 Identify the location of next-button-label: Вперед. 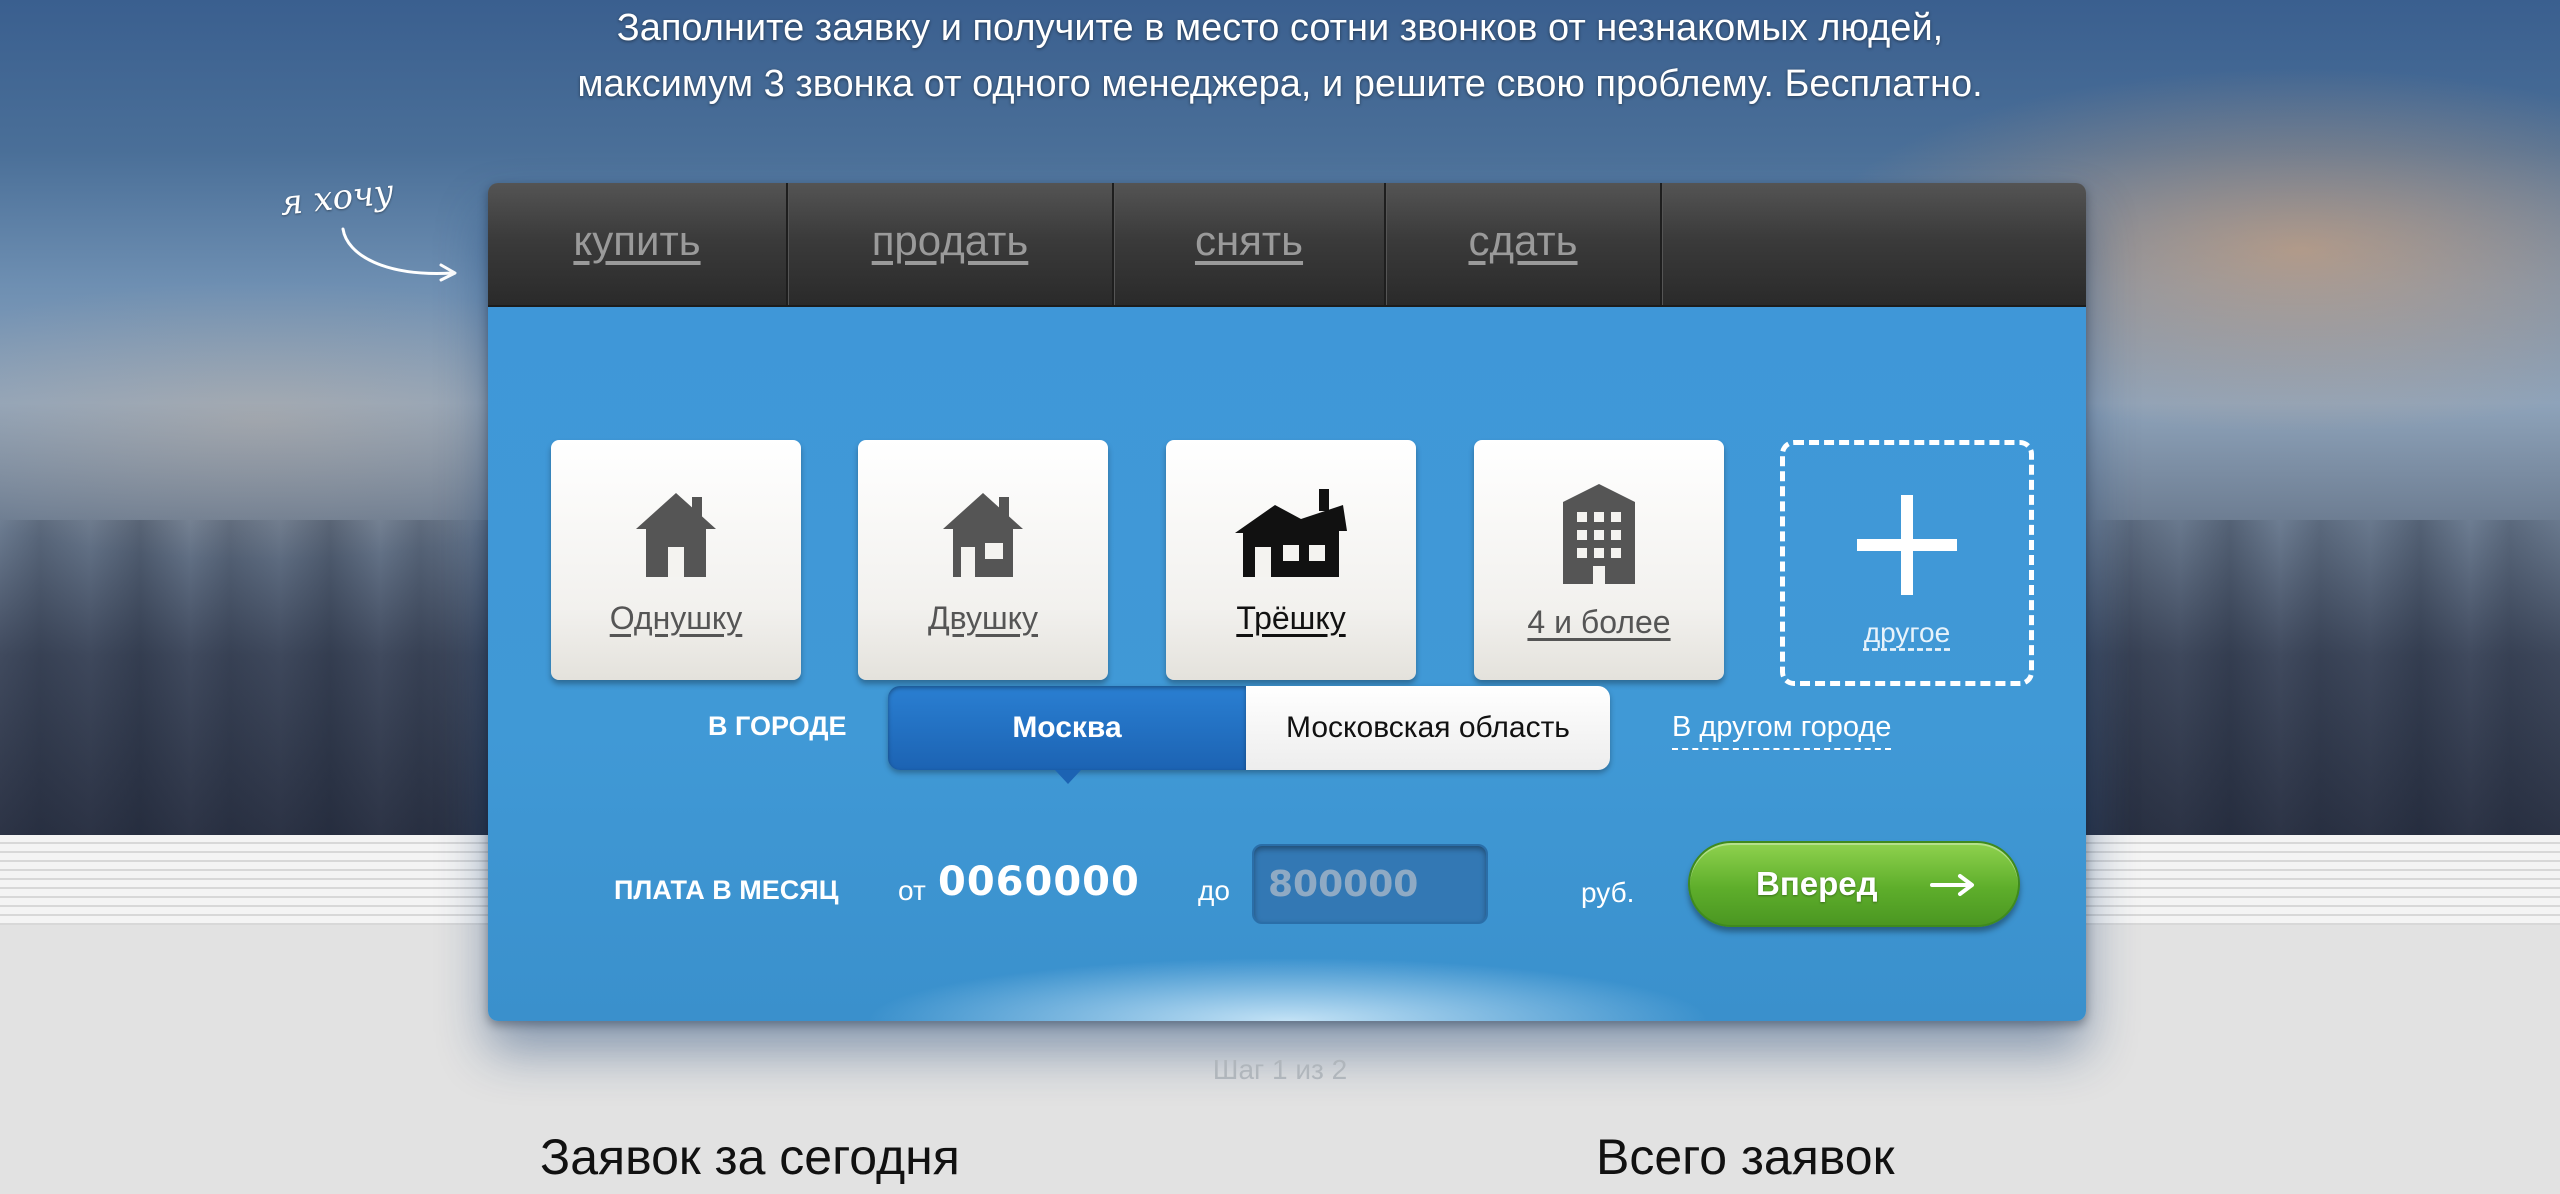
(1817, 883).